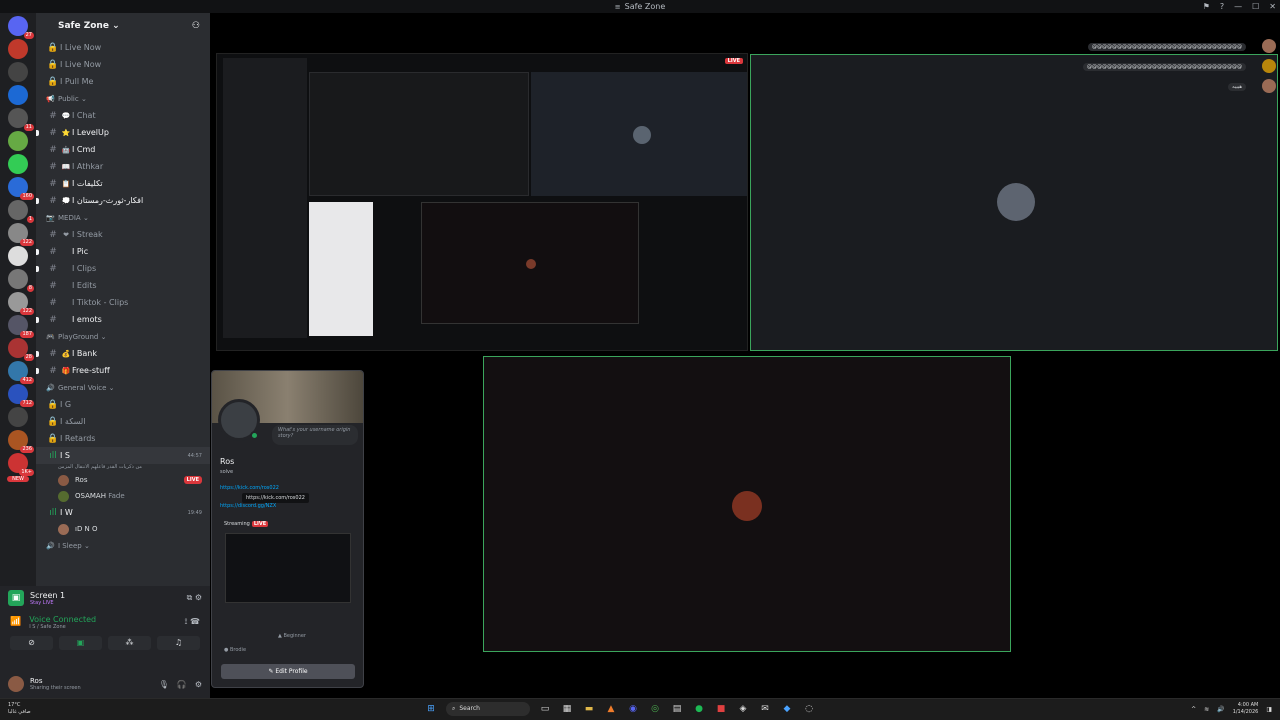 Image resolution: width=1280 pixels, height=720 pixels. Describe the element at coordinates (545, 709) in the screenshot. I see `task-view-icon: ▭` at that location.